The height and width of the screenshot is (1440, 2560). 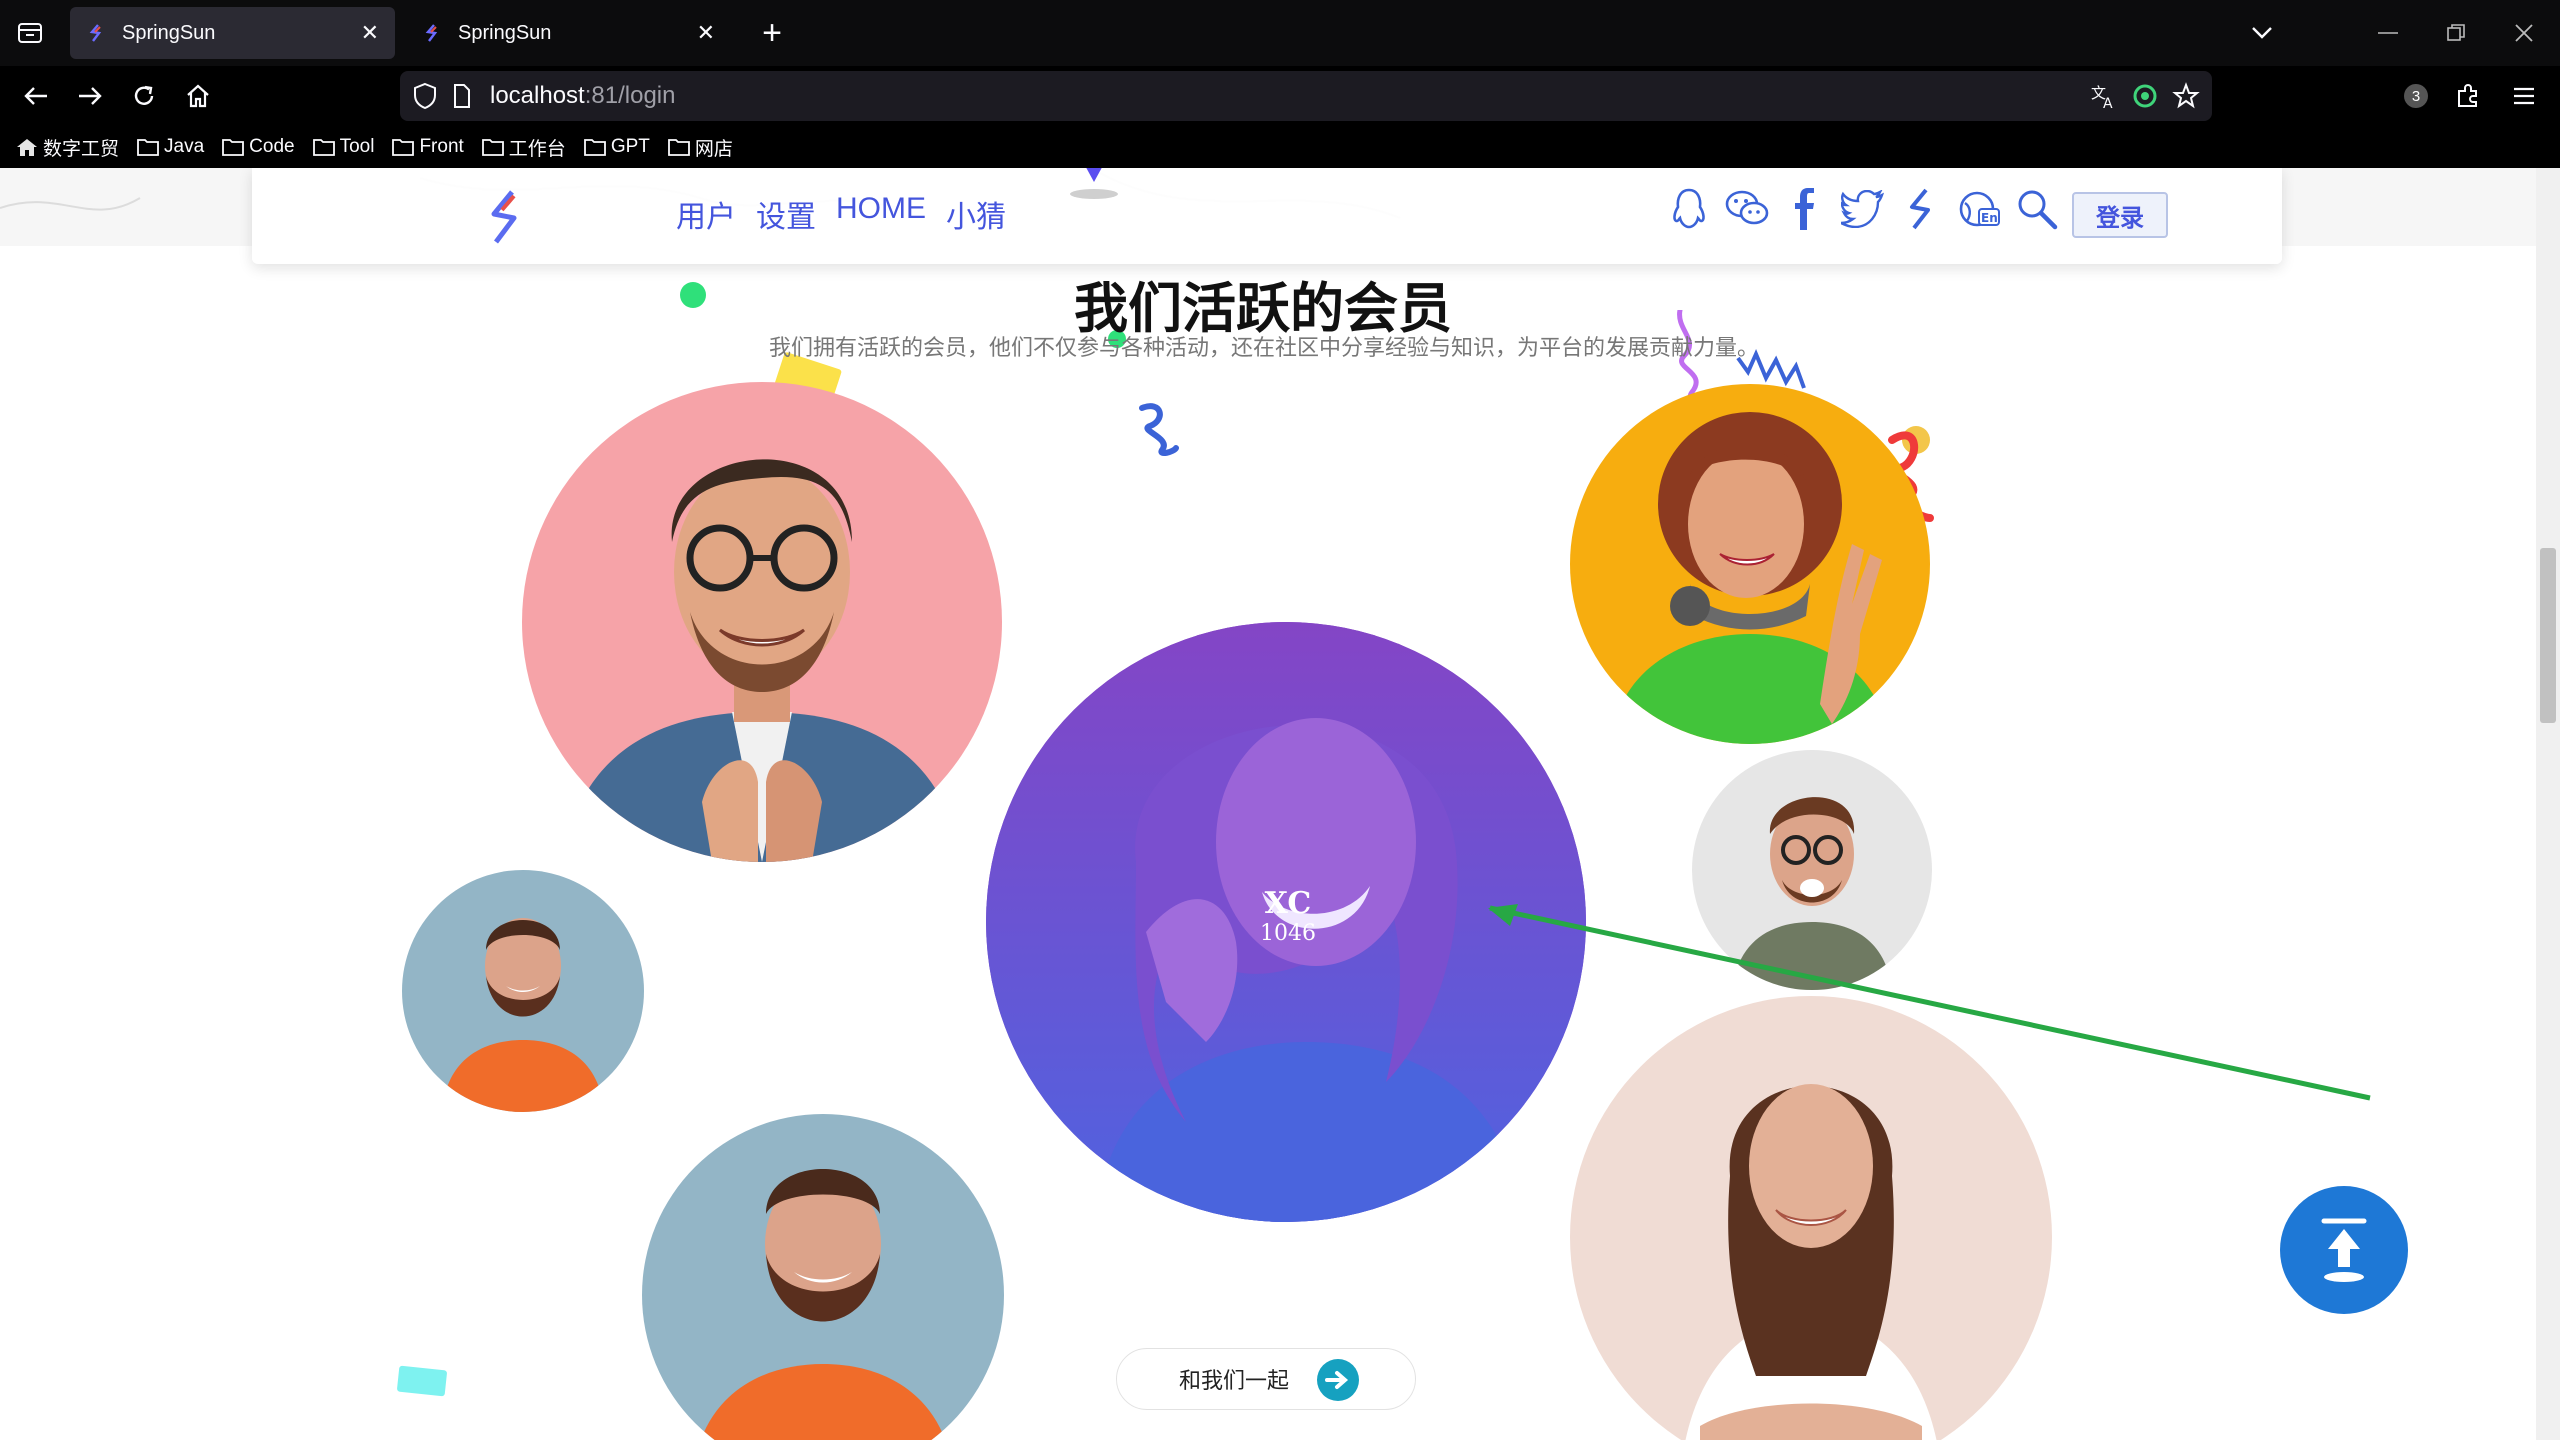 I want to click on url-bar: localhost :81/login 文A, so click(x=1306, y=96).